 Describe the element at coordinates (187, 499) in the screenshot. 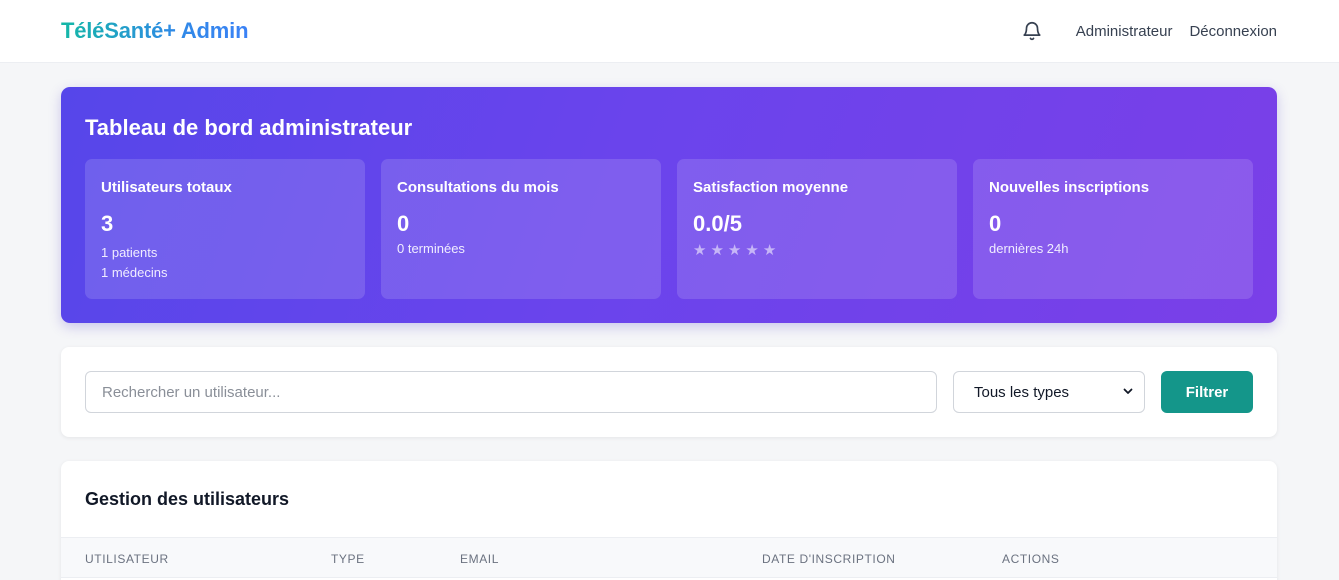

I see `section-title: Gestion des utilisateurs` at that location.